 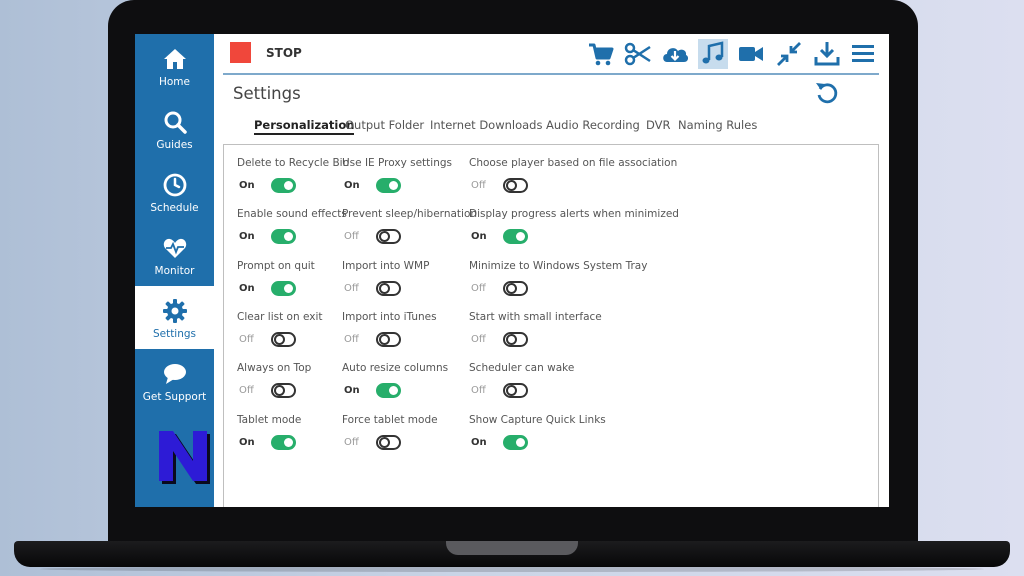 I want to click on toggle-always-on-top, so click(x=283, y=390).